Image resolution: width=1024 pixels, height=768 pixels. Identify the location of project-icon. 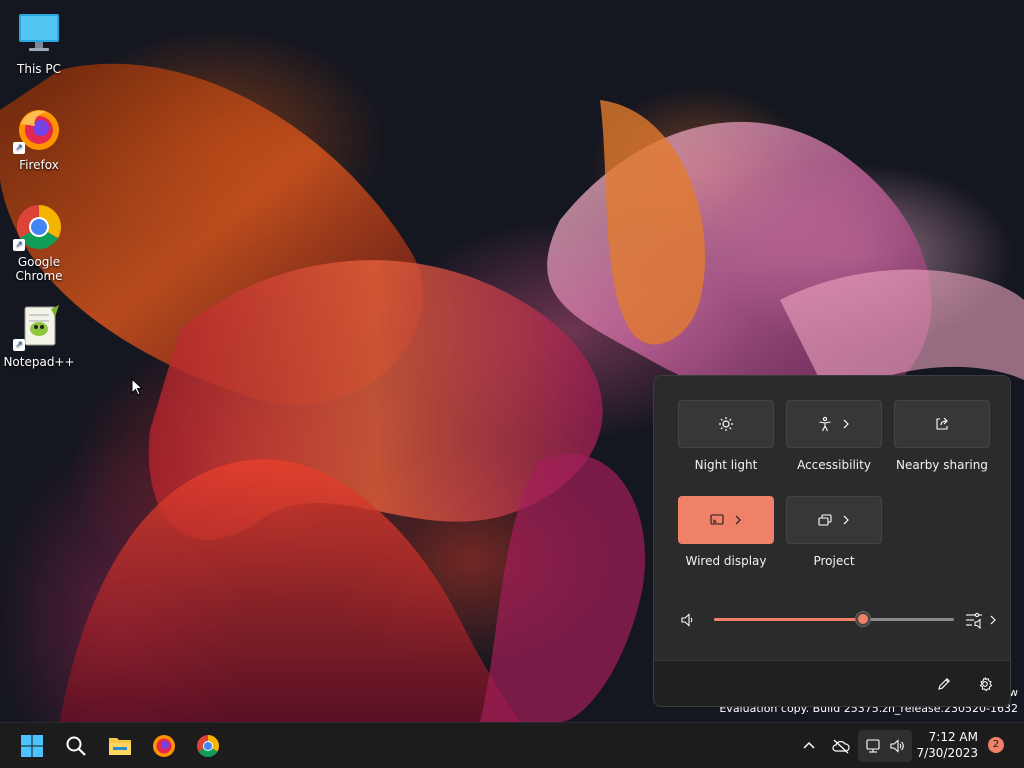
(825, 520).